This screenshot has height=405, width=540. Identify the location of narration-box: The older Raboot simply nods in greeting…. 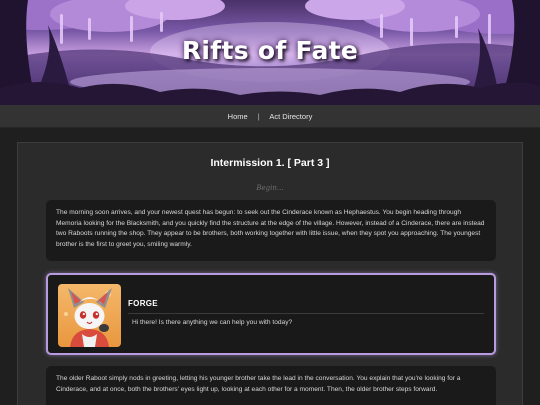
(271, 385).